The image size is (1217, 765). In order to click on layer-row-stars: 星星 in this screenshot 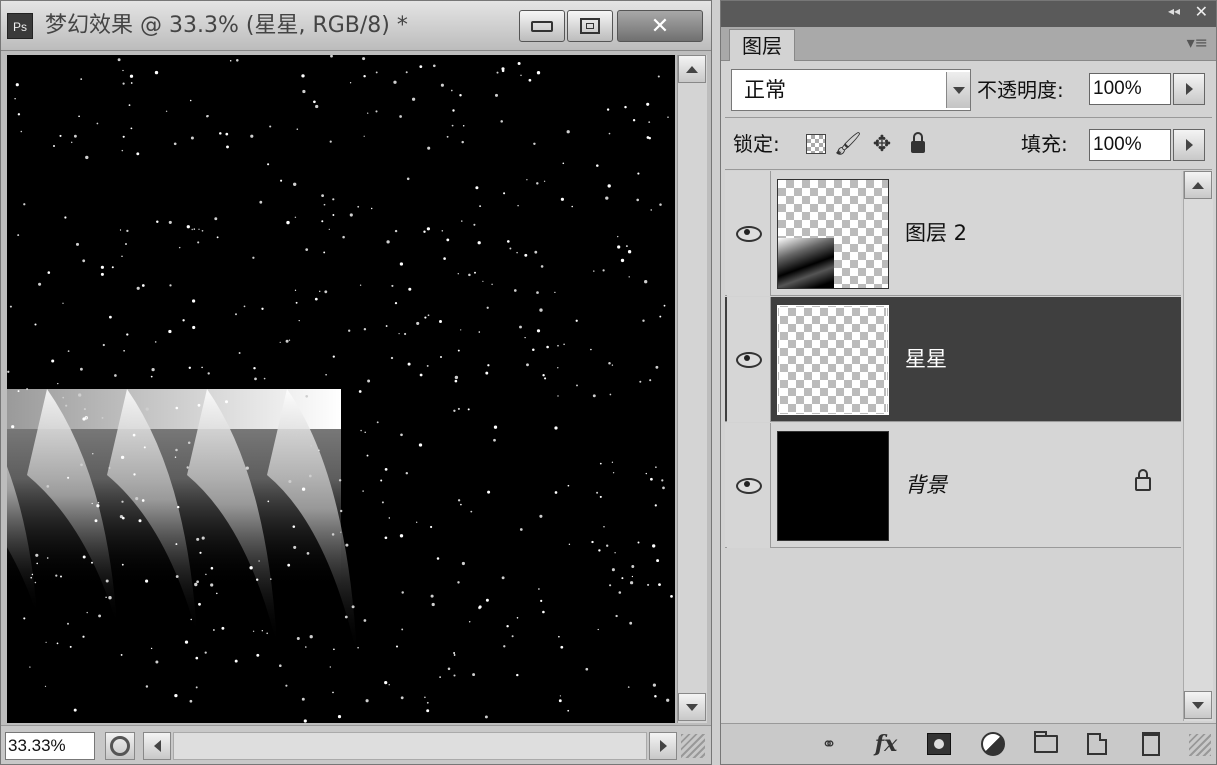, I will do `click(953, 359)`.